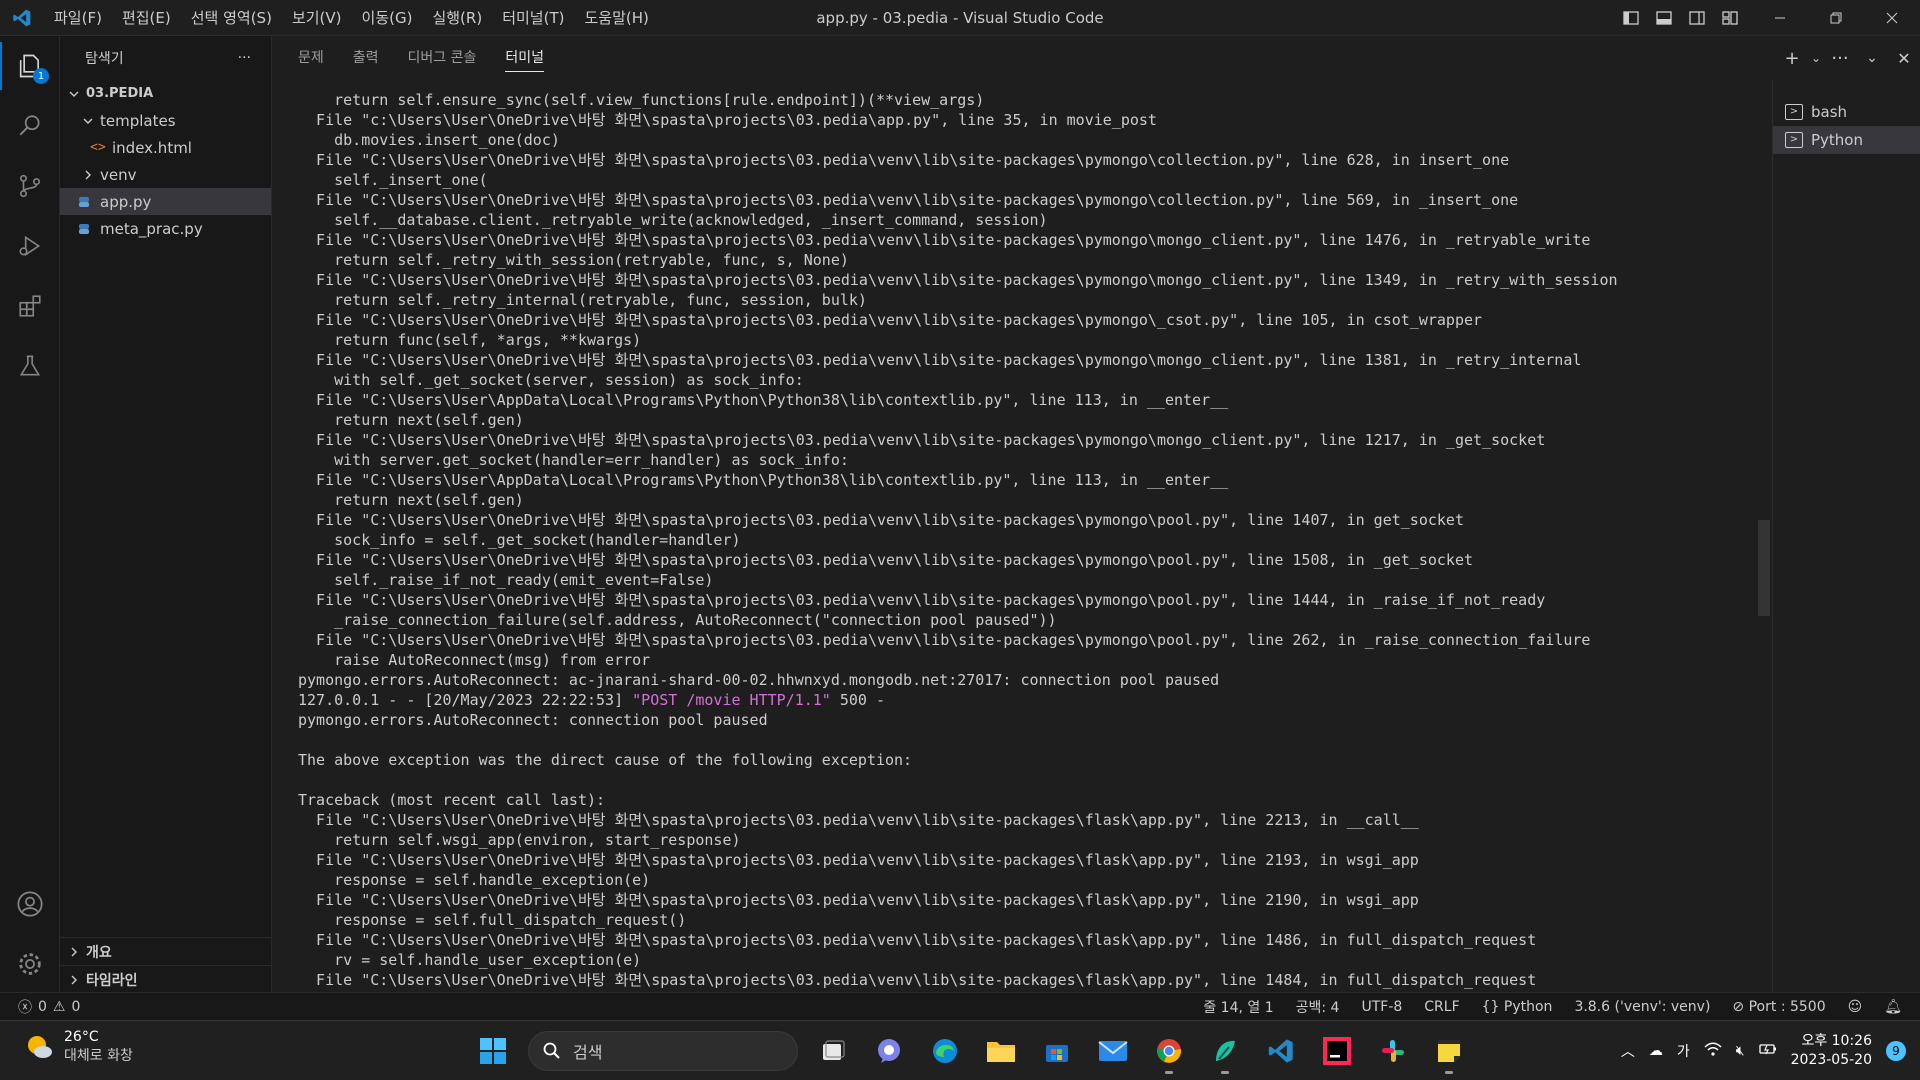 The width and height of the screenshot is (1920, 1080). Describe the element at coordinates (1449, 1052) in the screenshot. I see `sticky-notes-app` at that location.